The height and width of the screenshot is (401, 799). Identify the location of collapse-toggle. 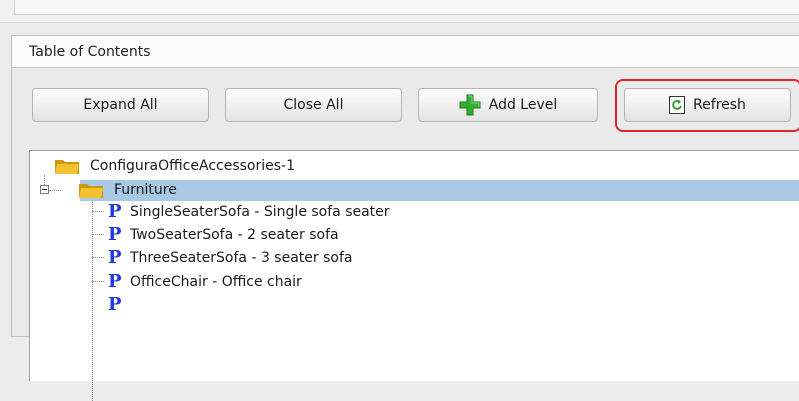
(44, 189).